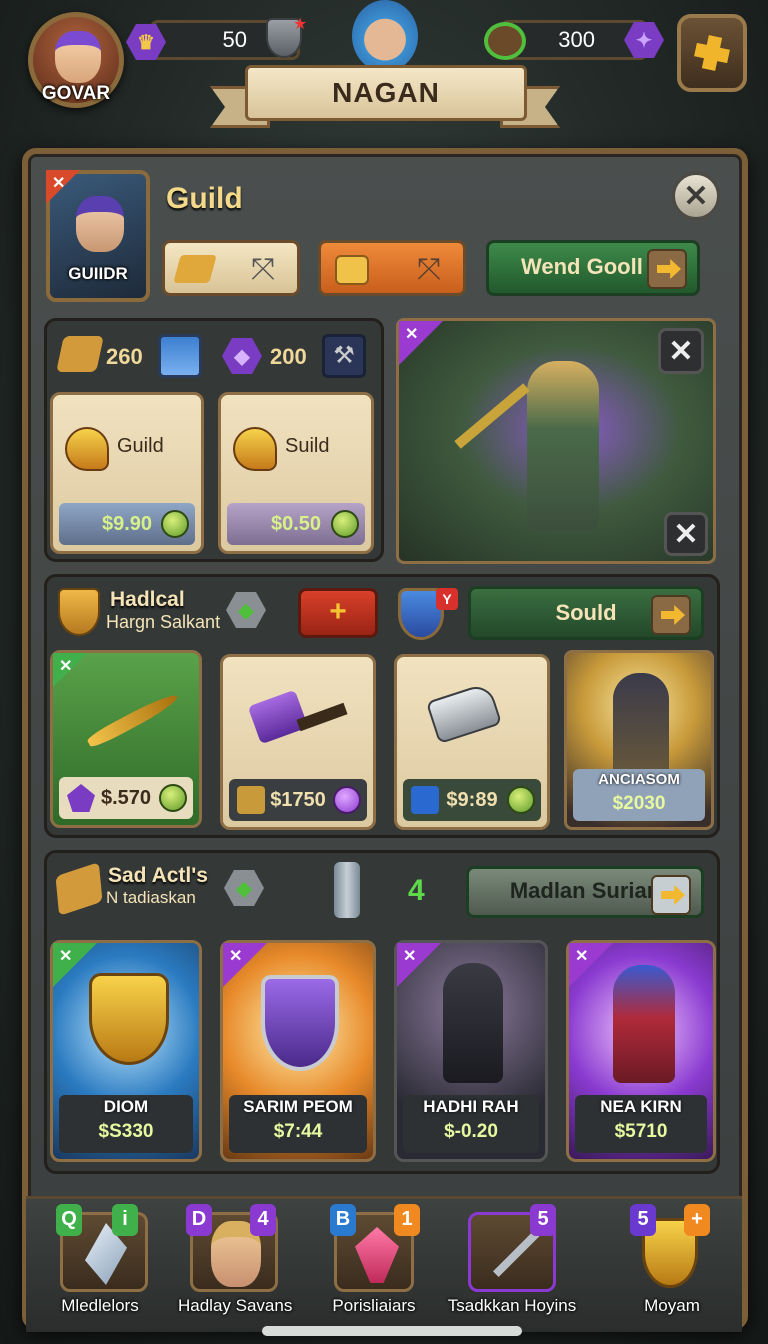  Describe the element at coordinates (204, 198) in the screenshot. I see `guild-title: Guild` at that location.